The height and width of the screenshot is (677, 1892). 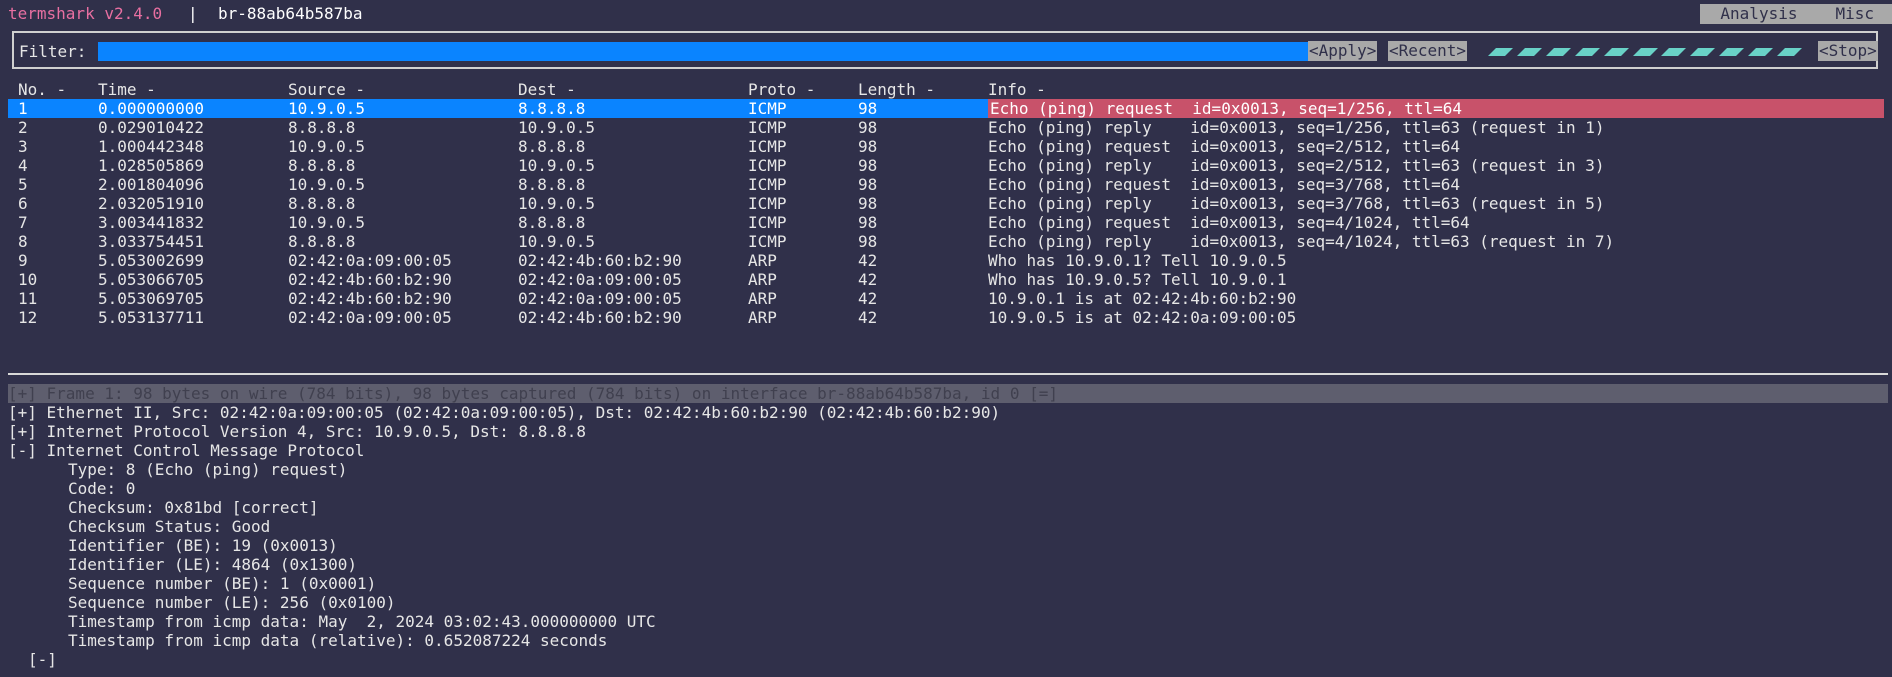 I want to click on column-header-proto: Proto -, so click(x=781, y=89).